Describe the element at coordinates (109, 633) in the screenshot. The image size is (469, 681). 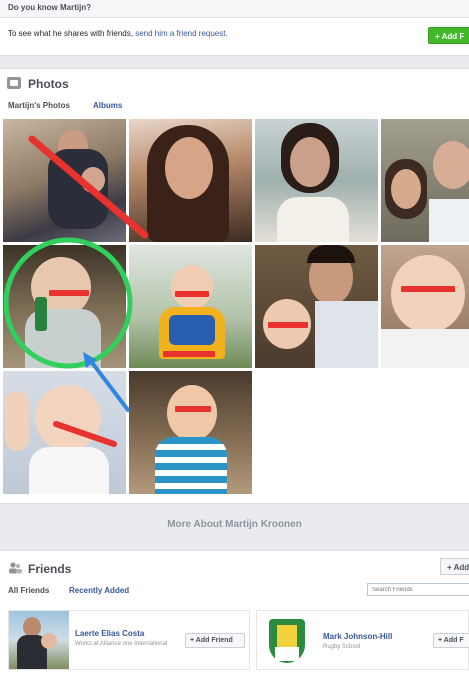
I see `friend-name: Laerte Elias Costa` at that location.